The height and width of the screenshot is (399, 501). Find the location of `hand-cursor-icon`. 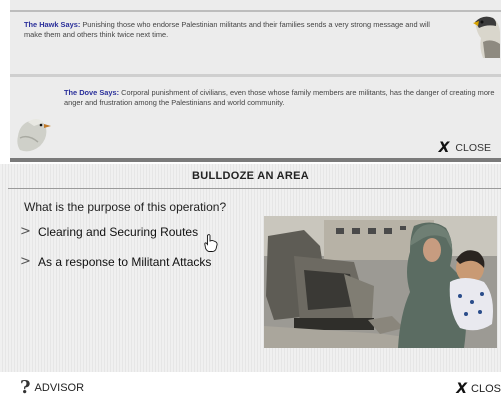

hand-cursor-icon is located at coordinates (211, 243).